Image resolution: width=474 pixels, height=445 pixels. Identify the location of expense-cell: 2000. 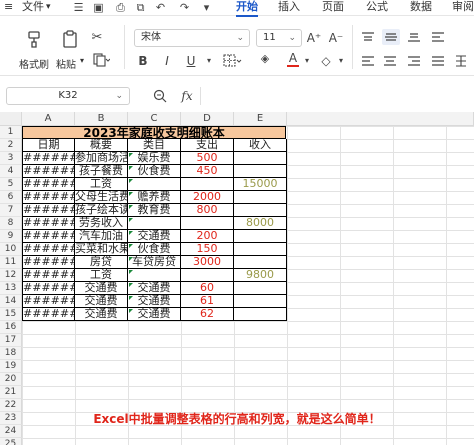
(207, 197).